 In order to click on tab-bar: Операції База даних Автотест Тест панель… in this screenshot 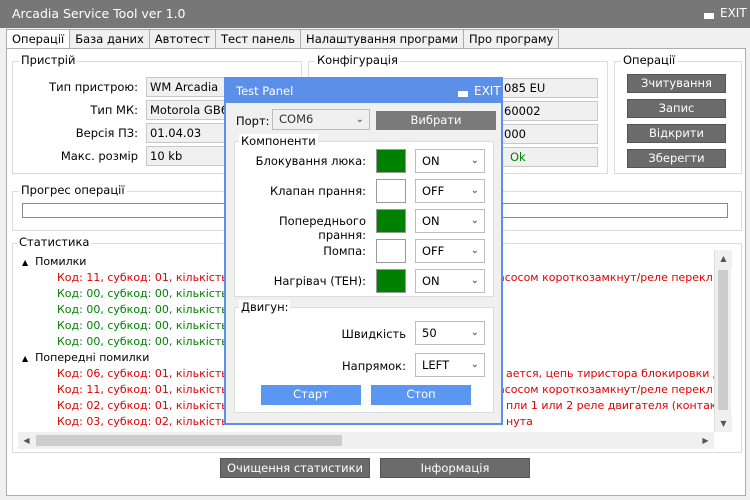, I will do `click(283, 39)`.